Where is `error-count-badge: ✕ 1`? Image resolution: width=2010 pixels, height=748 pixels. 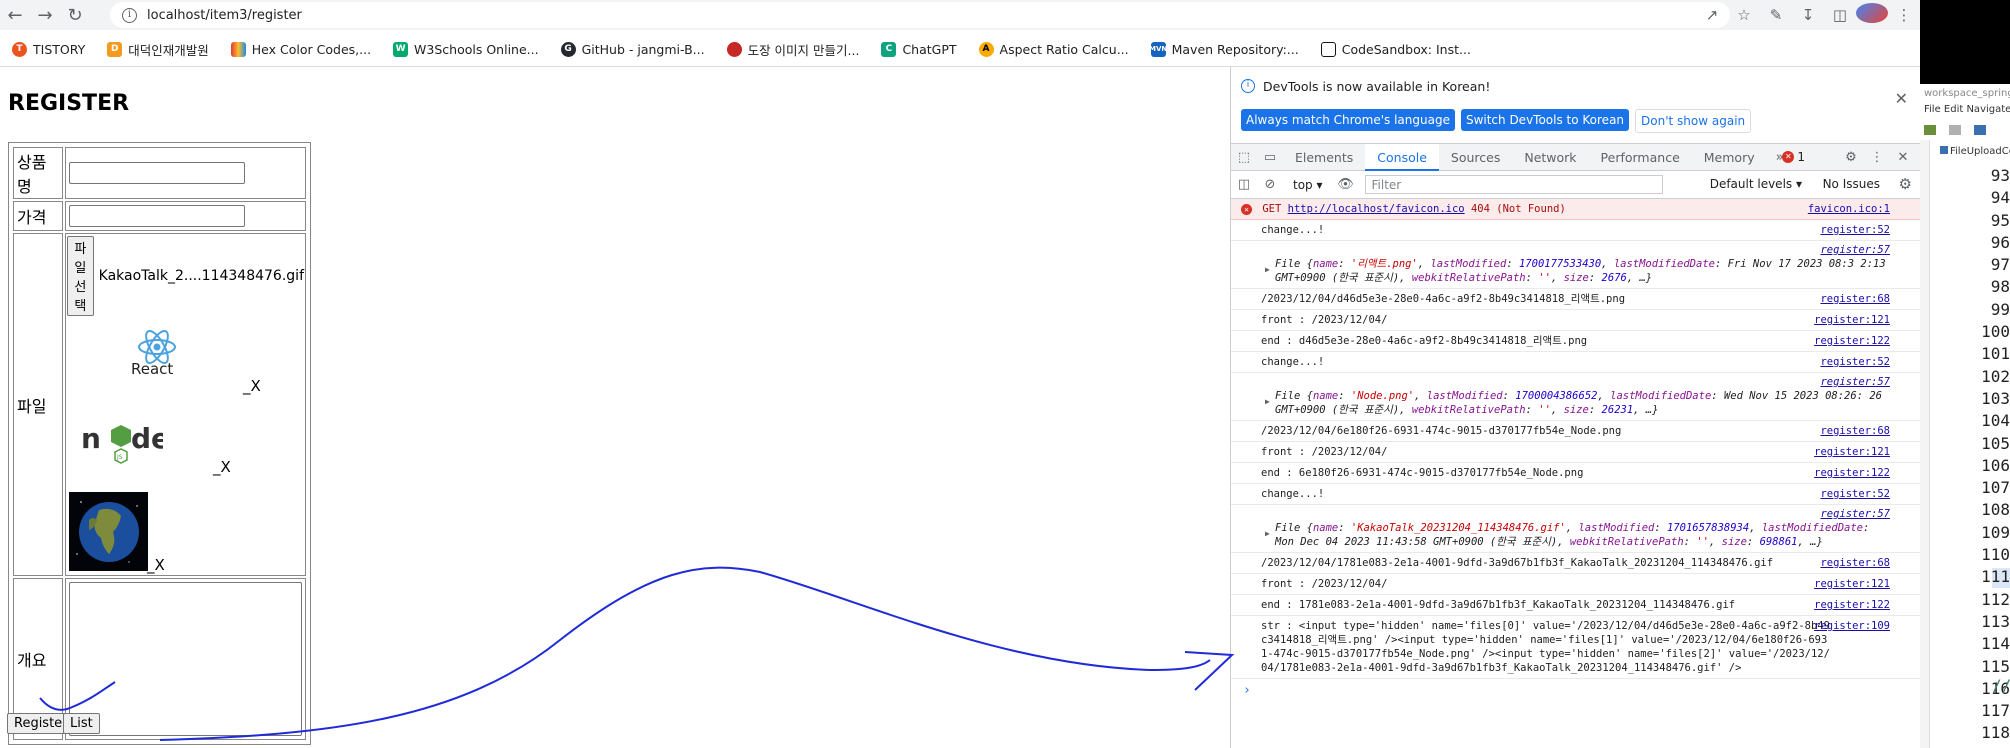
error-count-badge: ✕ 1 is located at coordinates (1793, 157).